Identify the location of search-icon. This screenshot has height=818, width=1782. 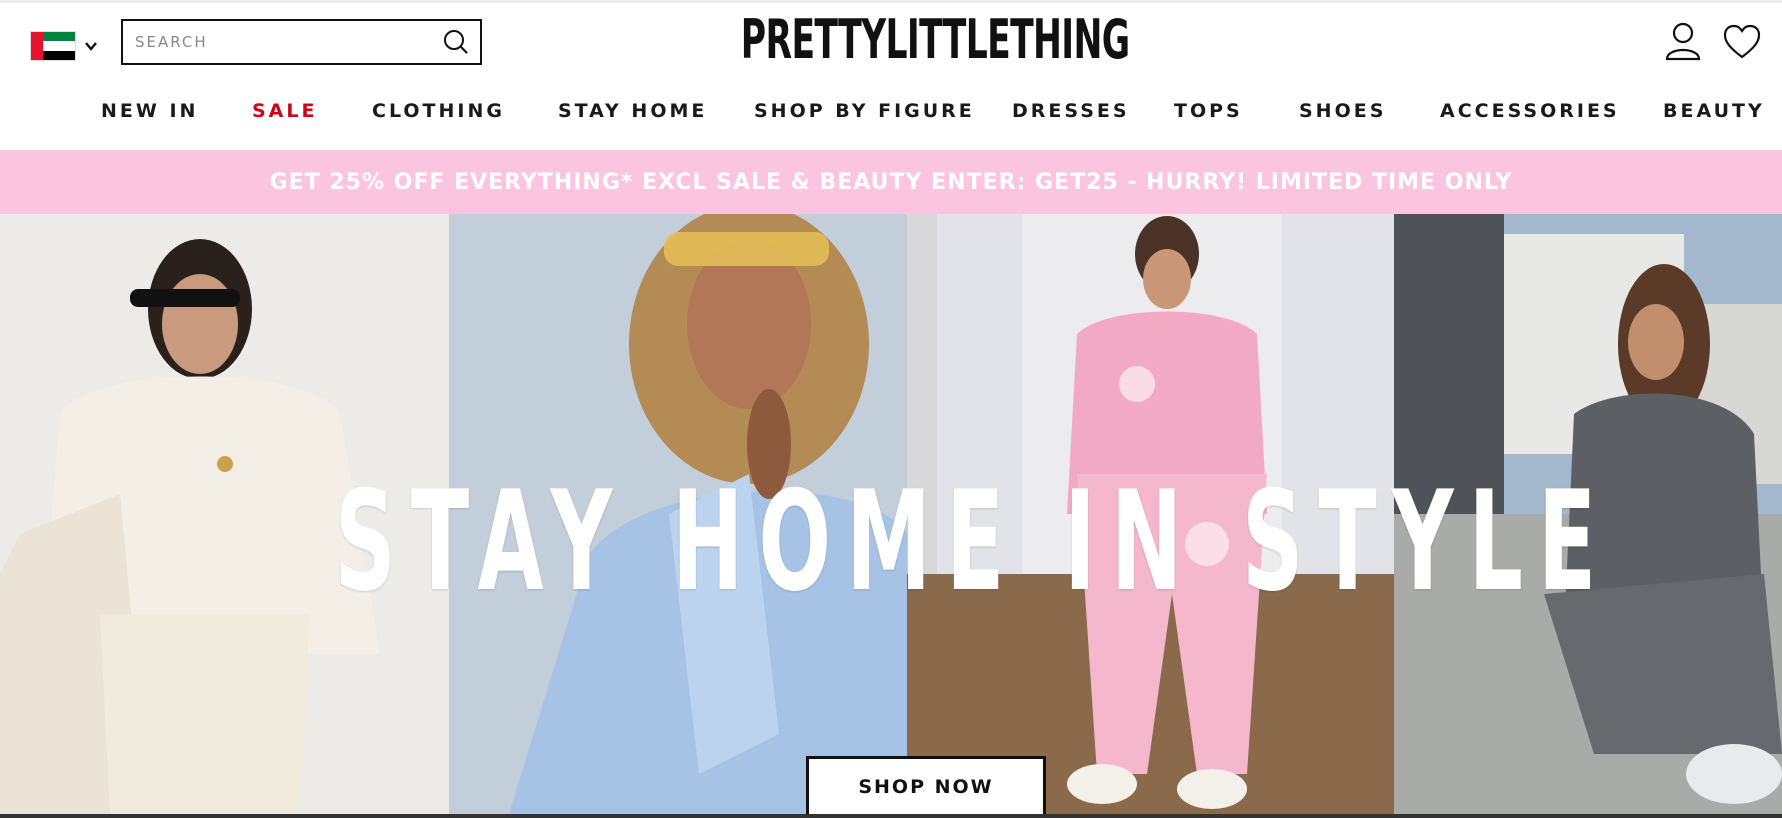
(456, 42).